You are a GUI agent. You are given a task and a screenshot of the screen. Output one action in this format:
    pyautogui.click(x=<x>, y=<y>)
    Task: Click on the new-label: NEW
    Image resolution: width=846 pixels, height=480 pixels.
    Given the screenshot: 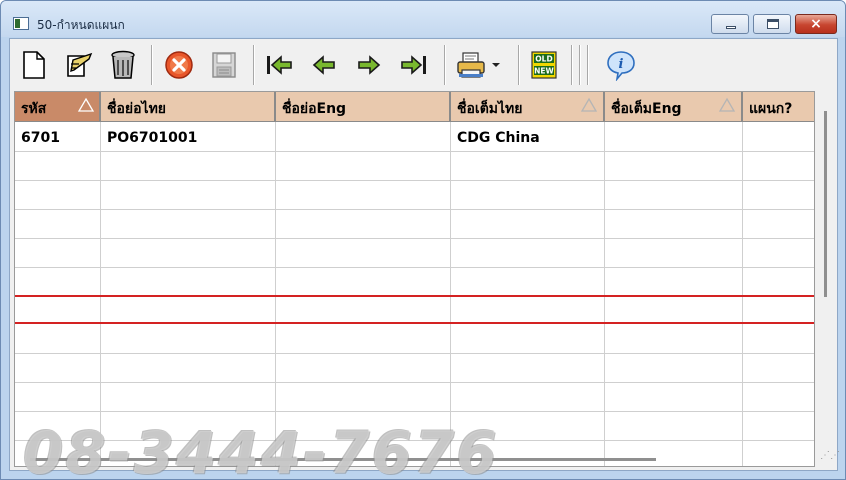 What is the action you would take?
    pyautogui.click(x=544, y=71)
    